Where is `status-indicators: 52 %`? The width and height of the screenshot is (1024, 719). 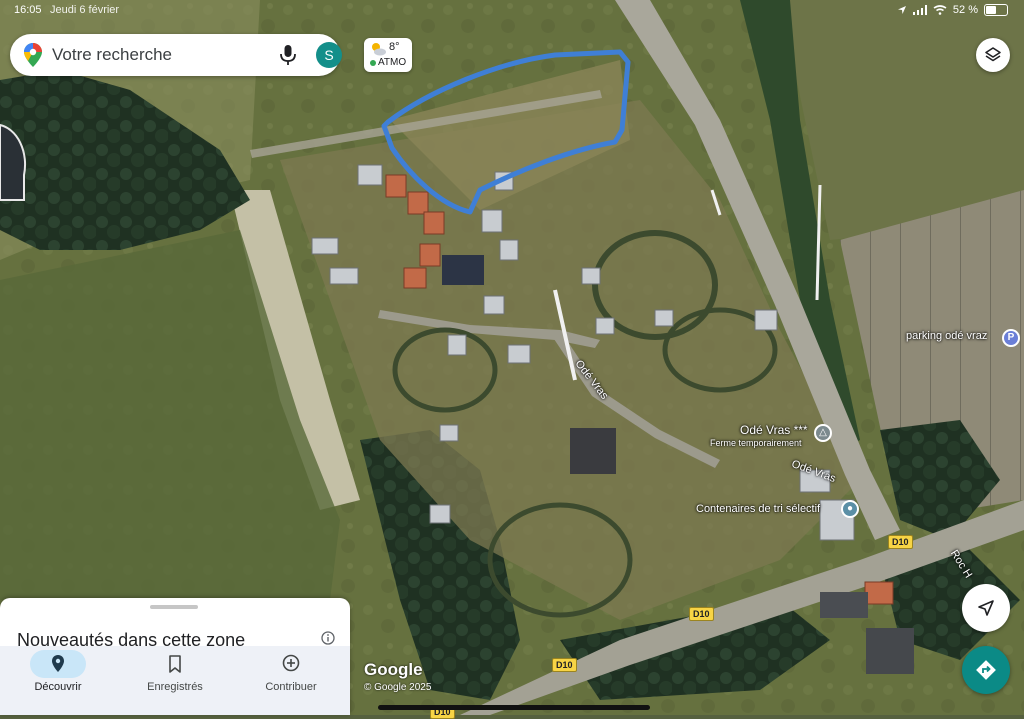 status-indicators: 52 % is located at coordinates (952, 10).